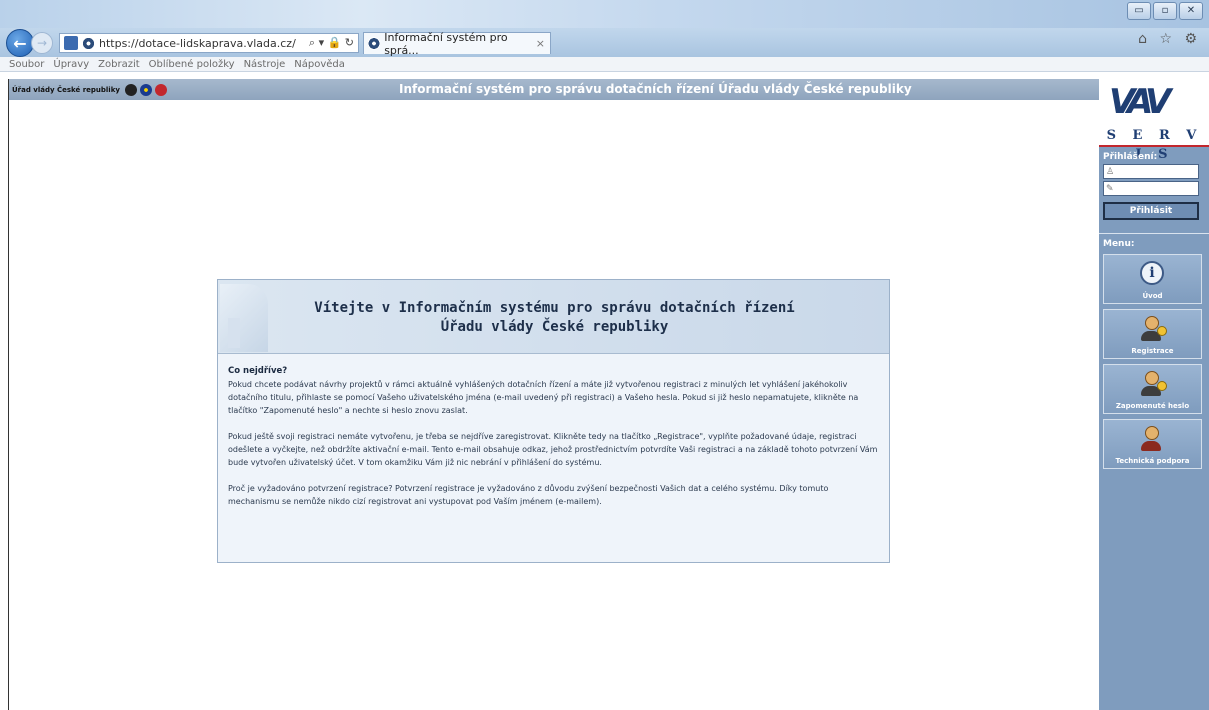  I want to click on window-controls: ▭ ▫ ✕, so click(1165, 11).